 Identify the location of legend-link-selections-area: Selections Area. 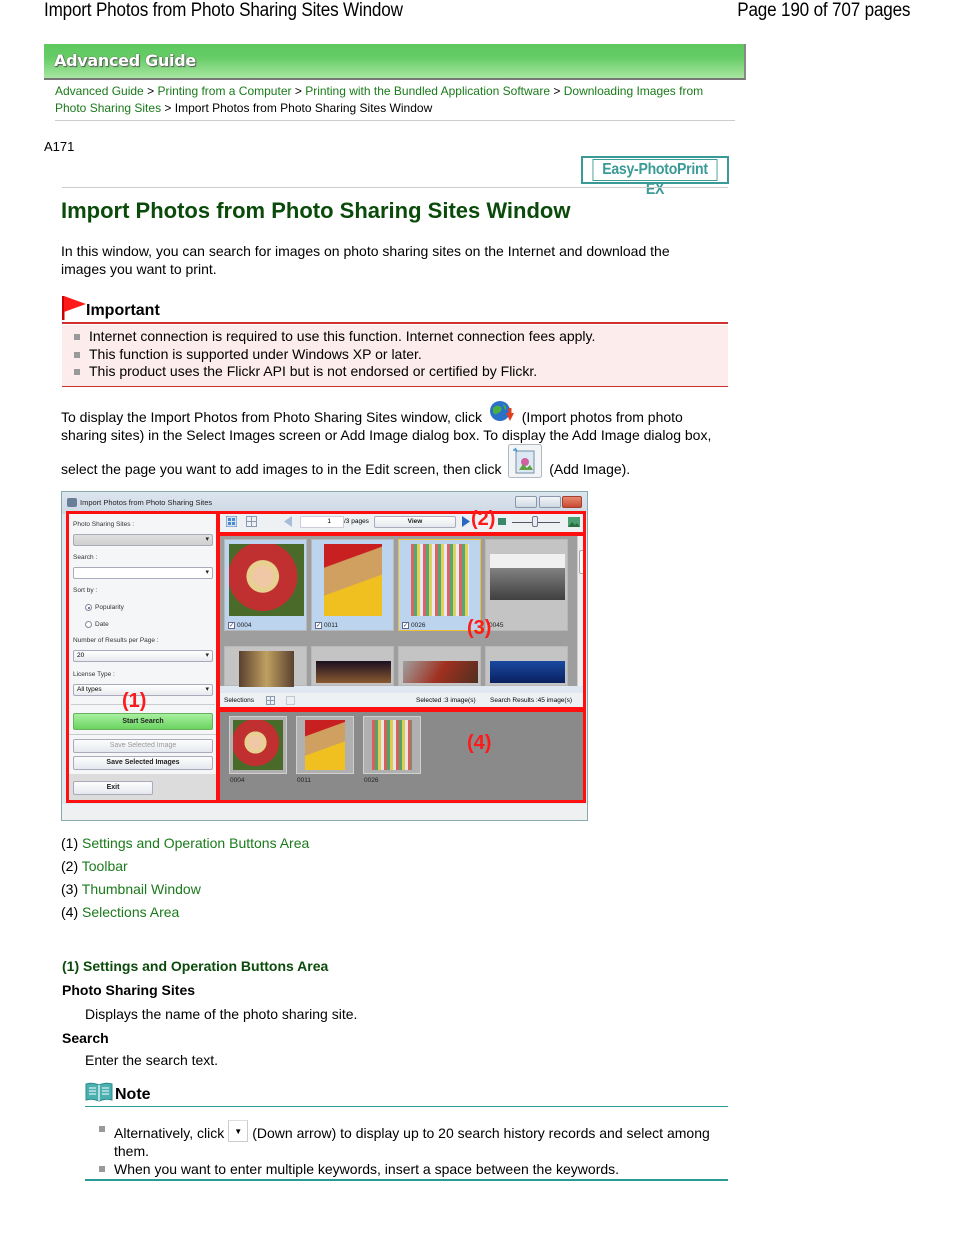
(130, 912).